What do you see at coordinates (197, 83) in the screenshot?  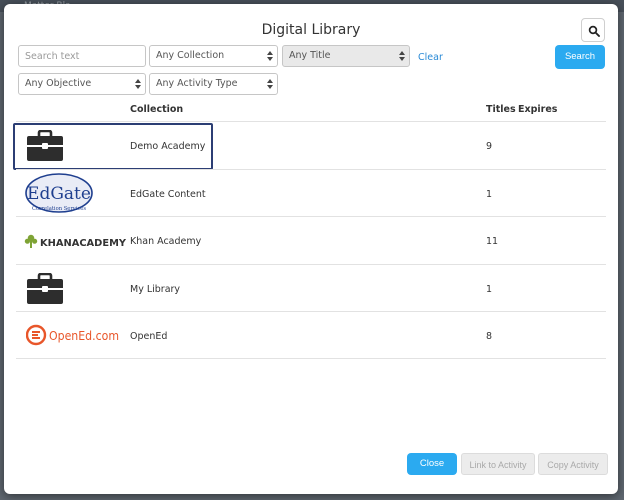 I see `activity-type-select-value: Any Activity Type` at bounding box center [197, 83].